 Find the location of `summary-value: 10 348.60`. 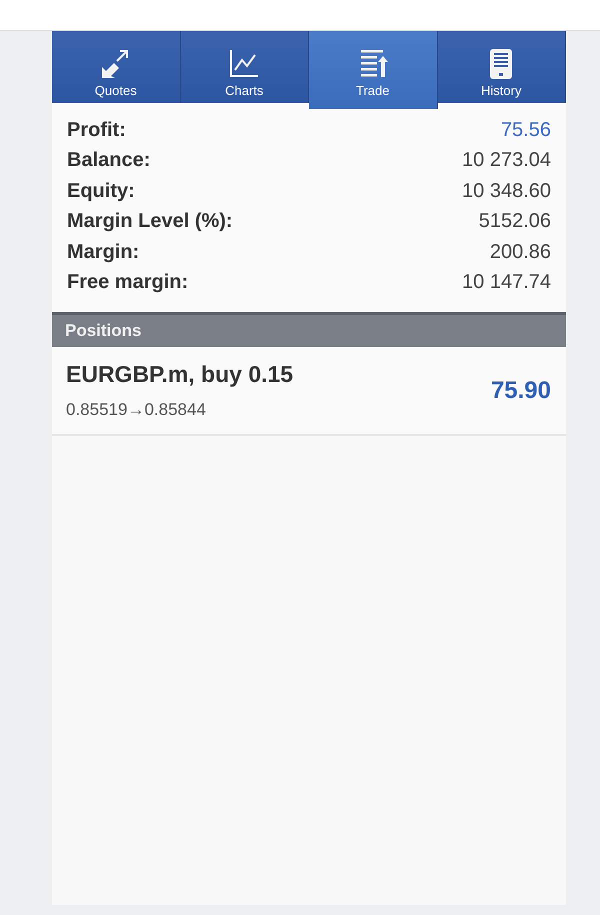

summary-value: 10 348.60 is located at coordinates (506, 191).